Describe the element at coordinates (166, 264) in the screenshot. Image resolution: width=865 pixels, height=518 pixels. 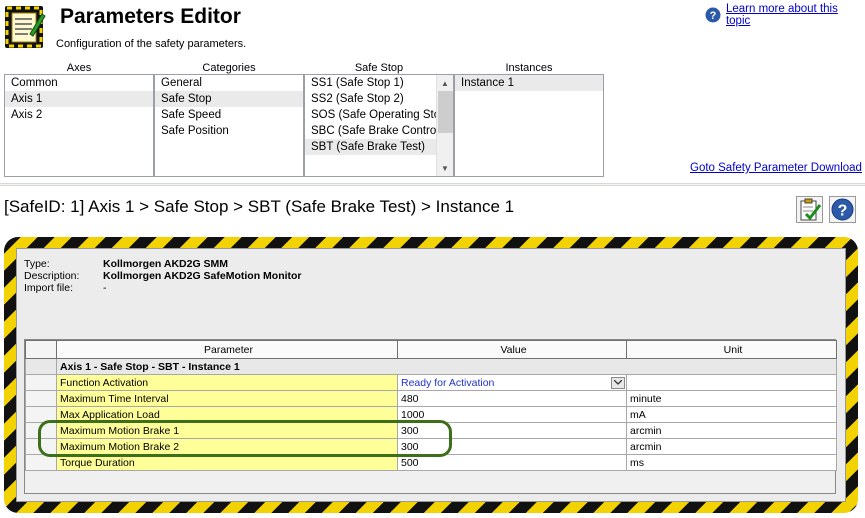
I see `type-value: Kollmorgen AKD2G SMM` at that location.